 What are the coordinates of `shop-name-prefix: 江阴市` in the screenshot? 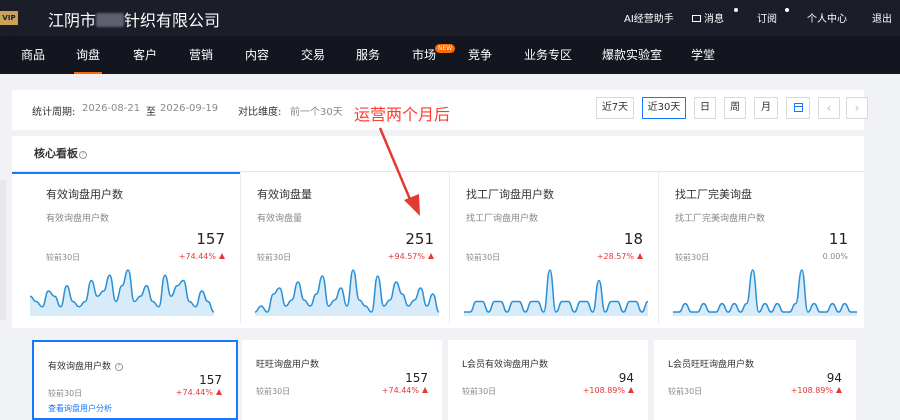 It's located at (72, 20).